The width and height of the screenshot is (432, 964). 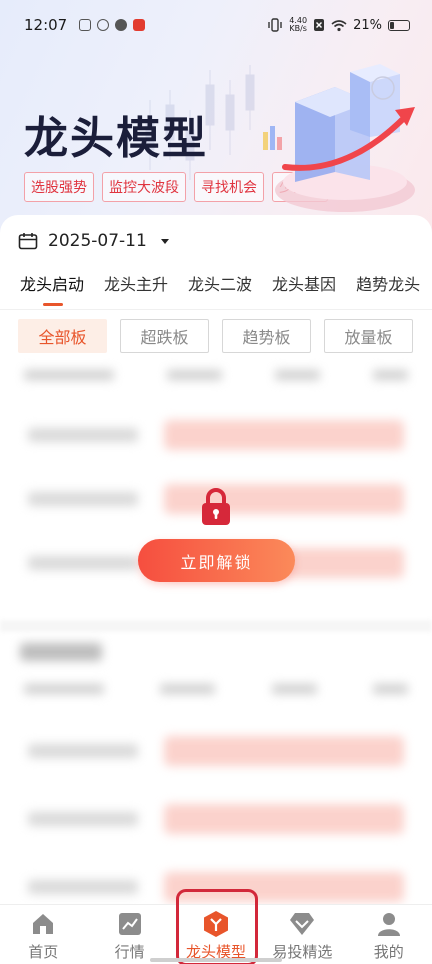 What do you see at coordinates (216, 626) in the screenshot?
I see `section-divider` at bounding box center [216, 626].